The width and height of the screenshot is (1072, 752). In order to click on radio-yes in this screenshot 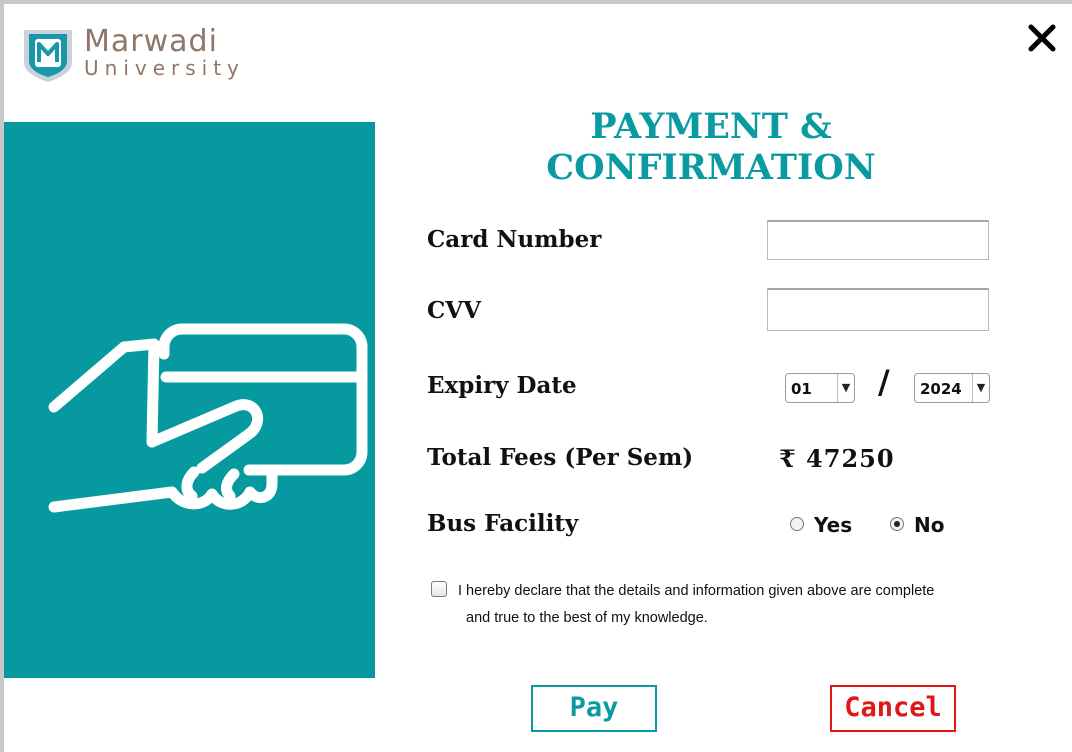, I will do `click(797, 524)`.